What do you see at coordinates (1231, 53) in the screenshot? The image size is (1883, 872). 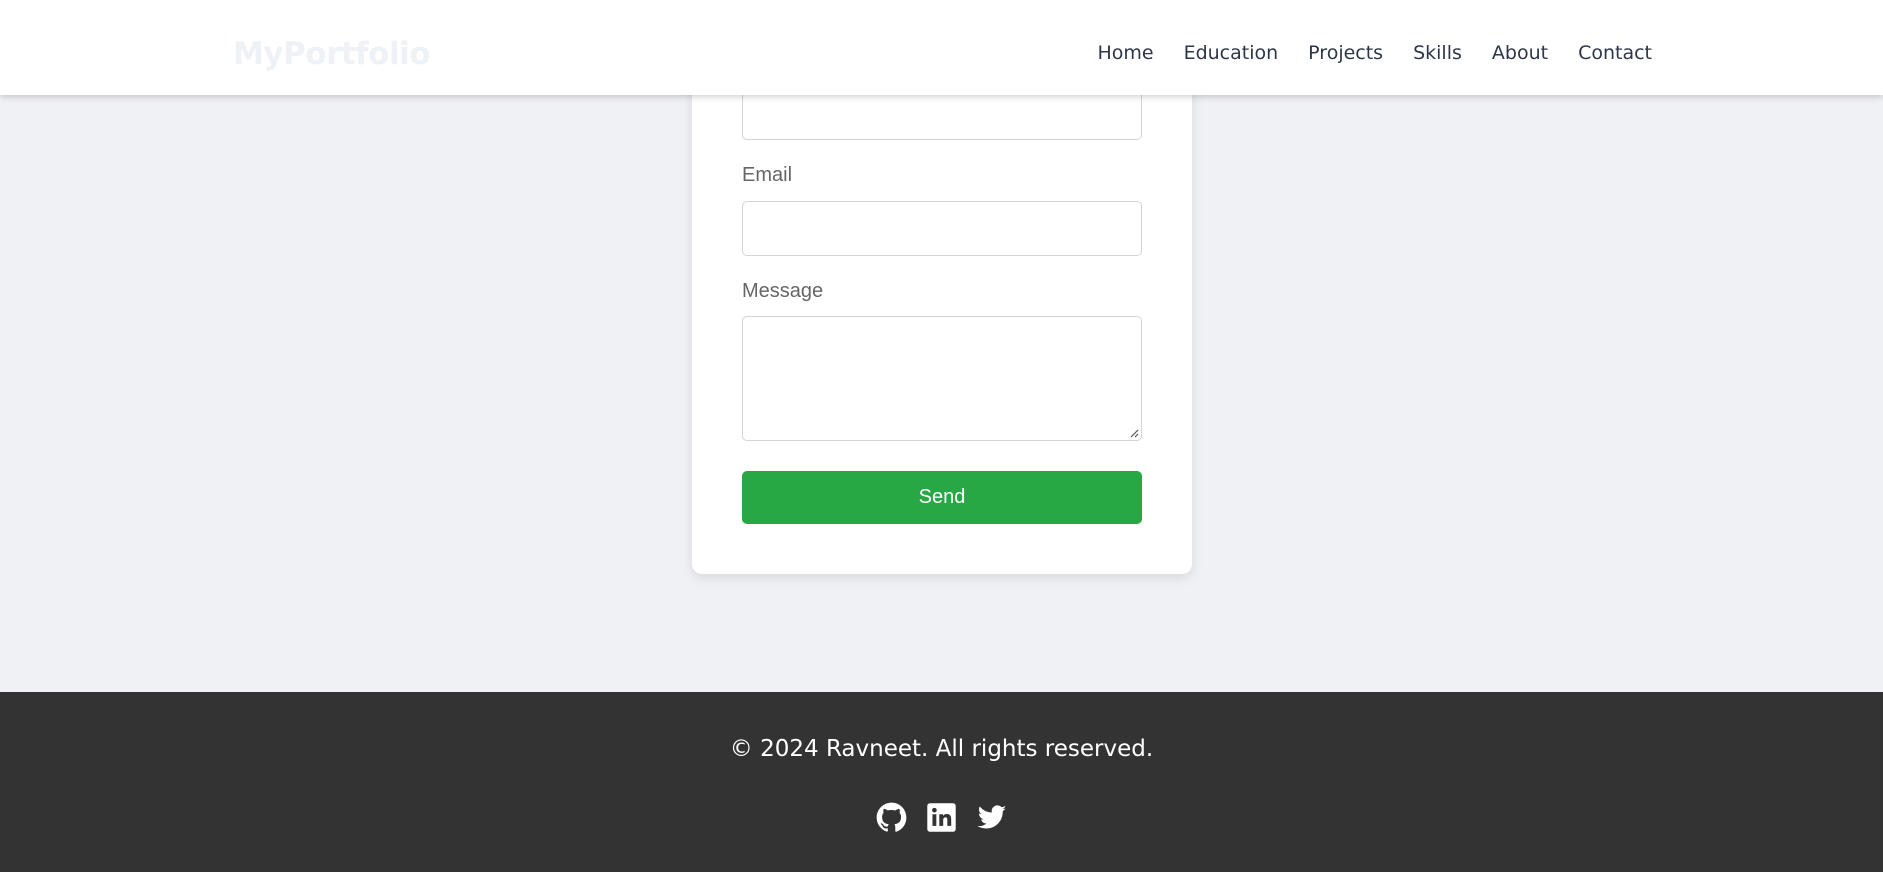 I see `nav-link-education: Education` at bounding box center [1231, 53].